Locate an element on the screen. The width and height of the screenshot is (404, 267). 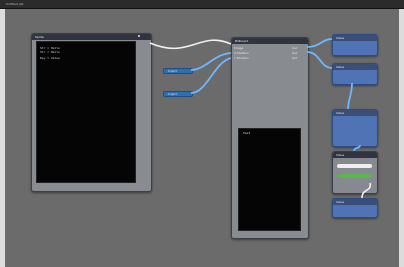
wire-sprite-to-billboard is located at coordinates (190, 44).